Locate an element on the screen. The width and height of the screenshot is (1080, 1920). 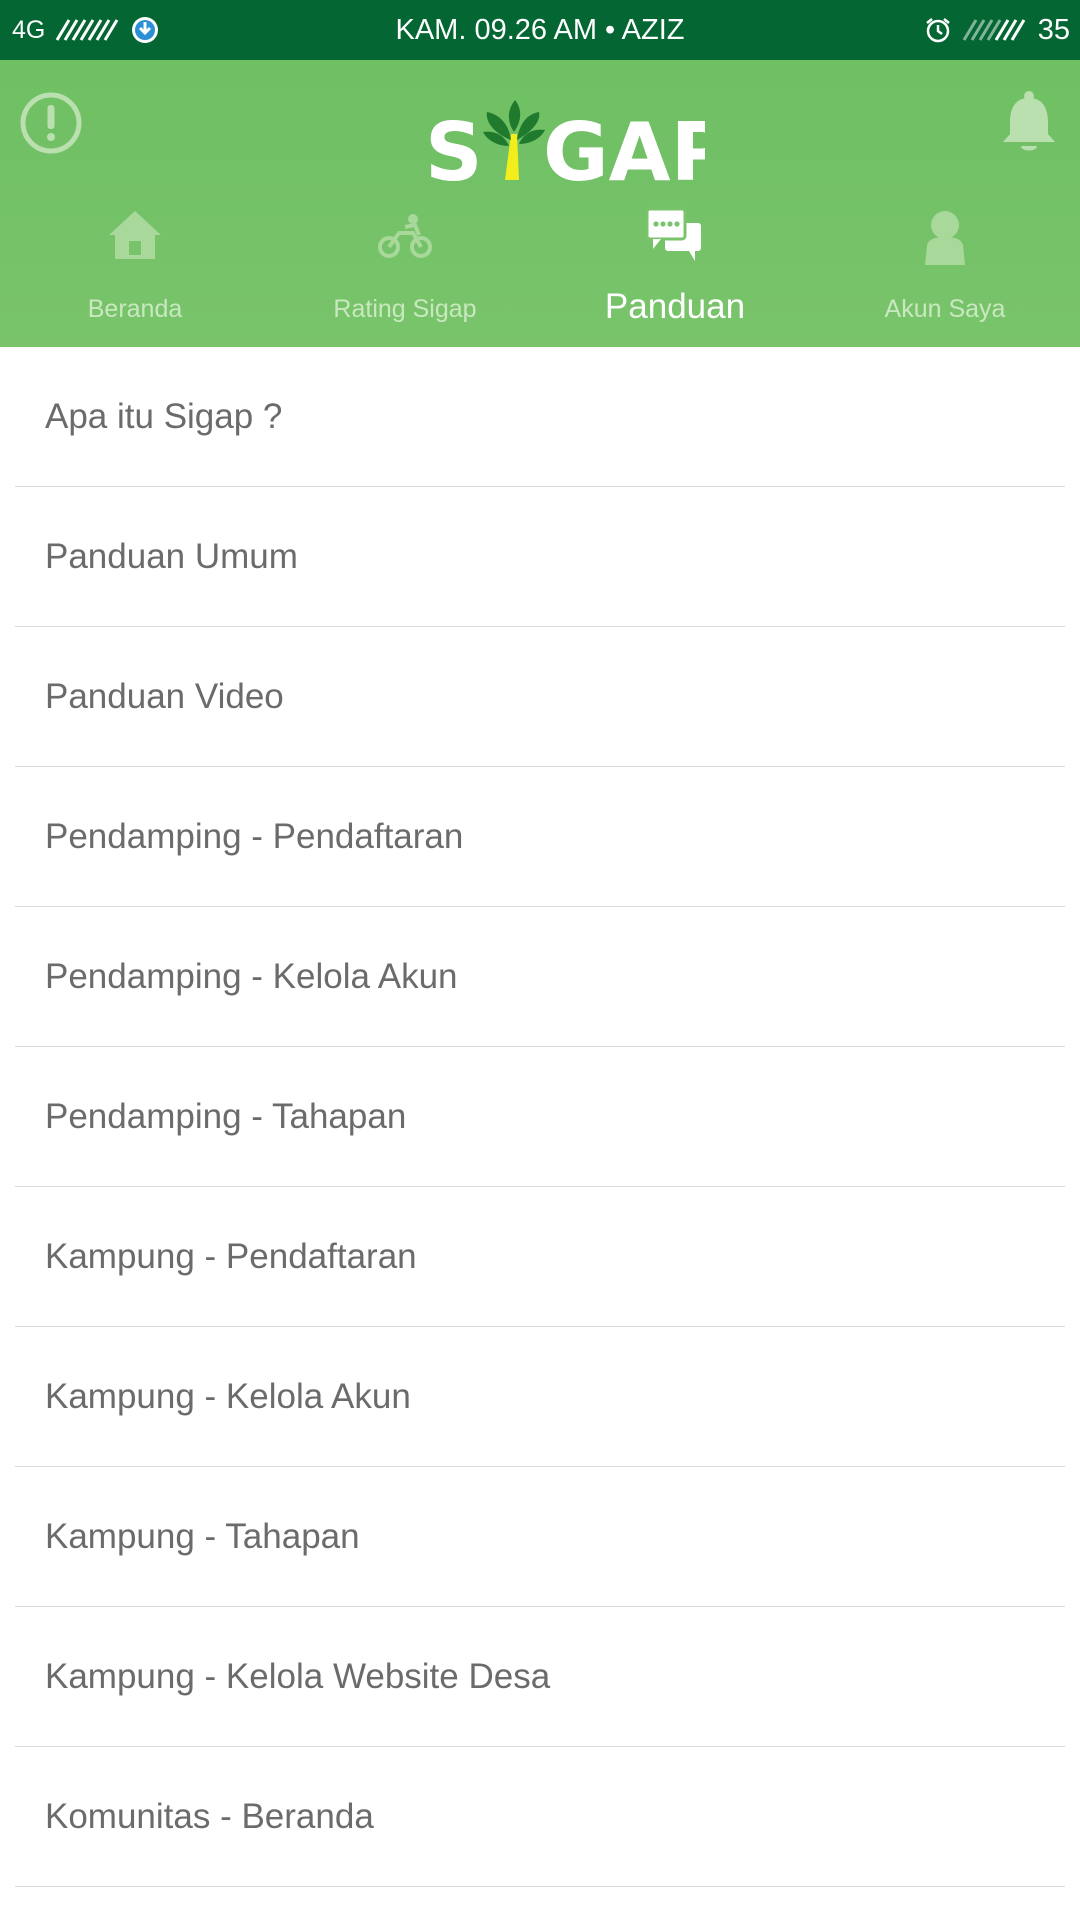
status-bar: 4G KAM. 09.26 AM • AZIZ 35 is located at coordinates (540, 30).